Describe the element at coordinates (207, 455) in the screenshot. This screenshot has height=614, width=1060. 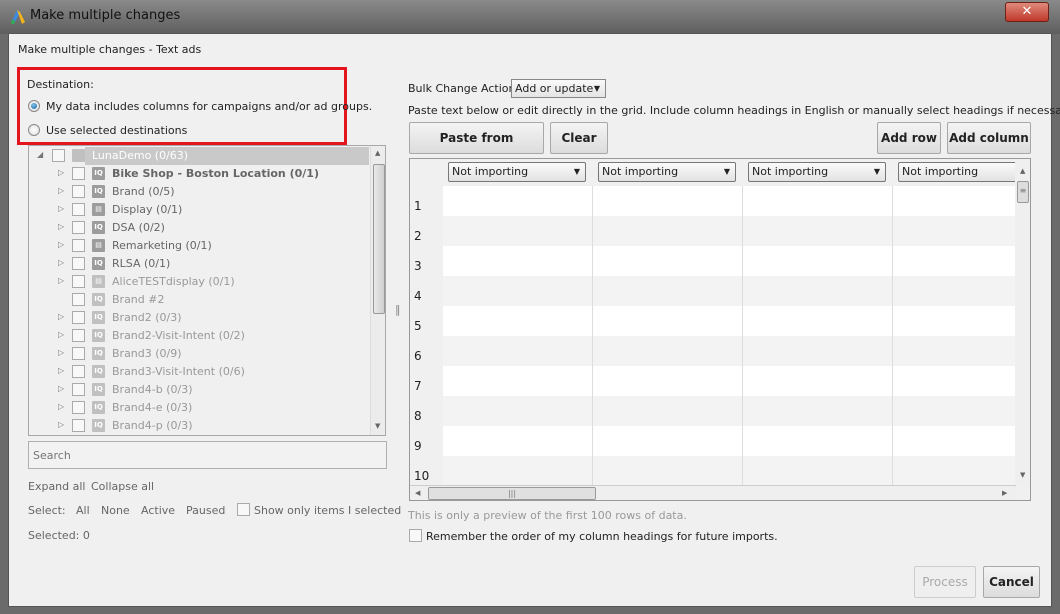
I see `search-input` at that location.